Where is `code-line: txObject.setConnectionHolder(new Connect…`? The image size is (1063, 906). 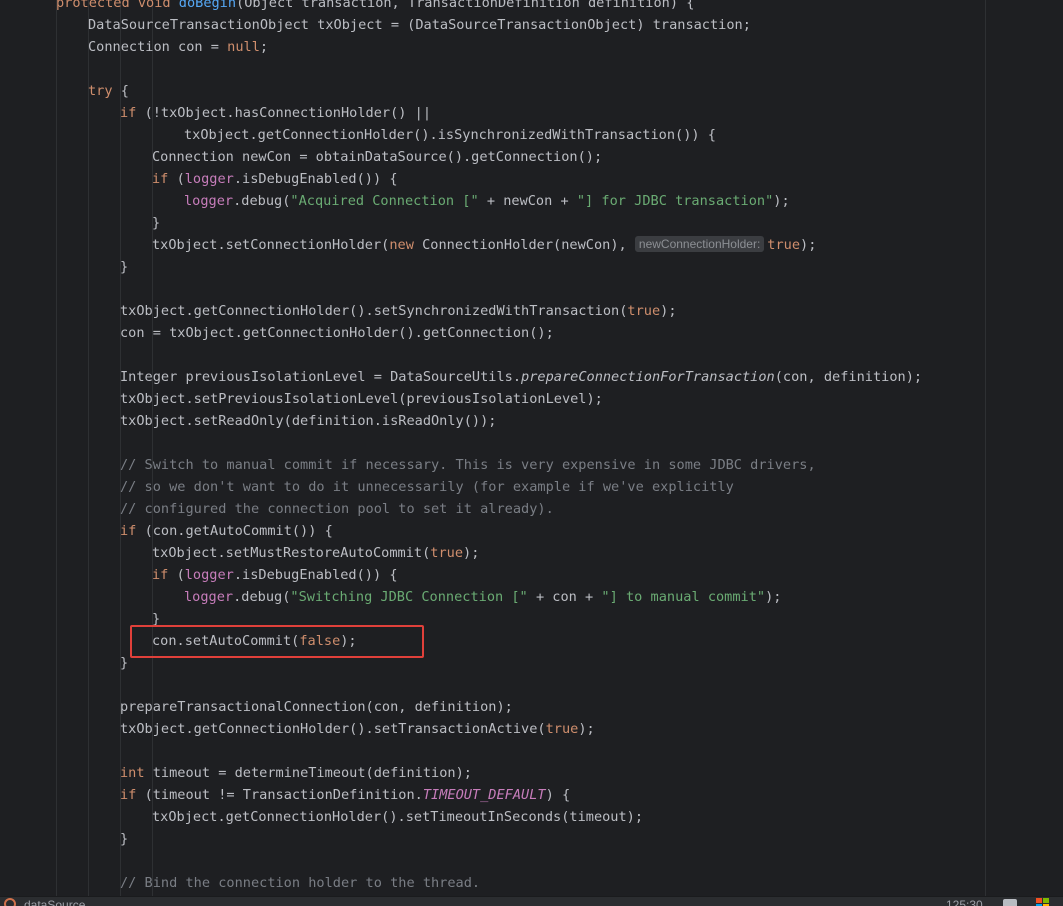 code-line: txObject.setConnectionHolder(new Connect… is located at coordinates (484, 245).